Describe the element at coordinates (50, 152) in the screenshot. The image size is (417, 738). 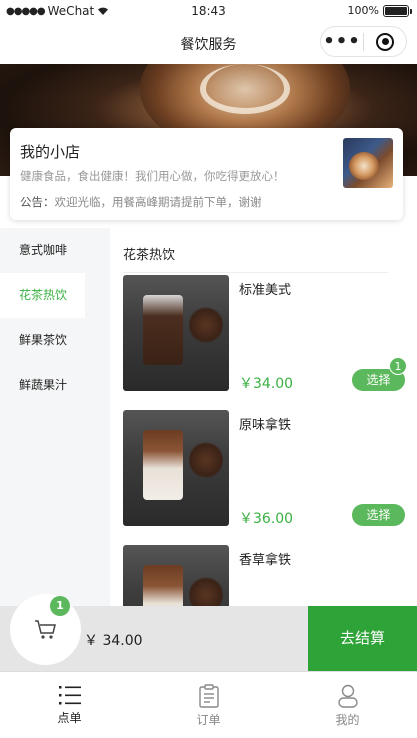
I see `shop-name: 我的小店` at that location.